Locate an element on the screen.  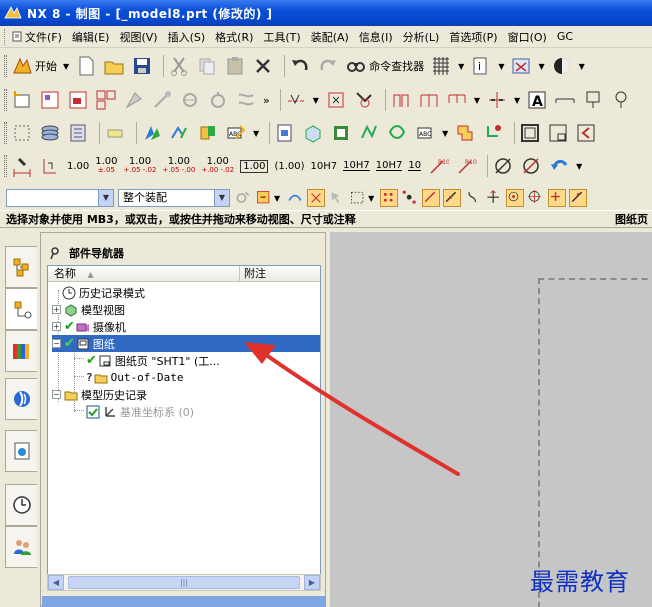
ordinate-dim-icon is located at coordinates (50, 166).